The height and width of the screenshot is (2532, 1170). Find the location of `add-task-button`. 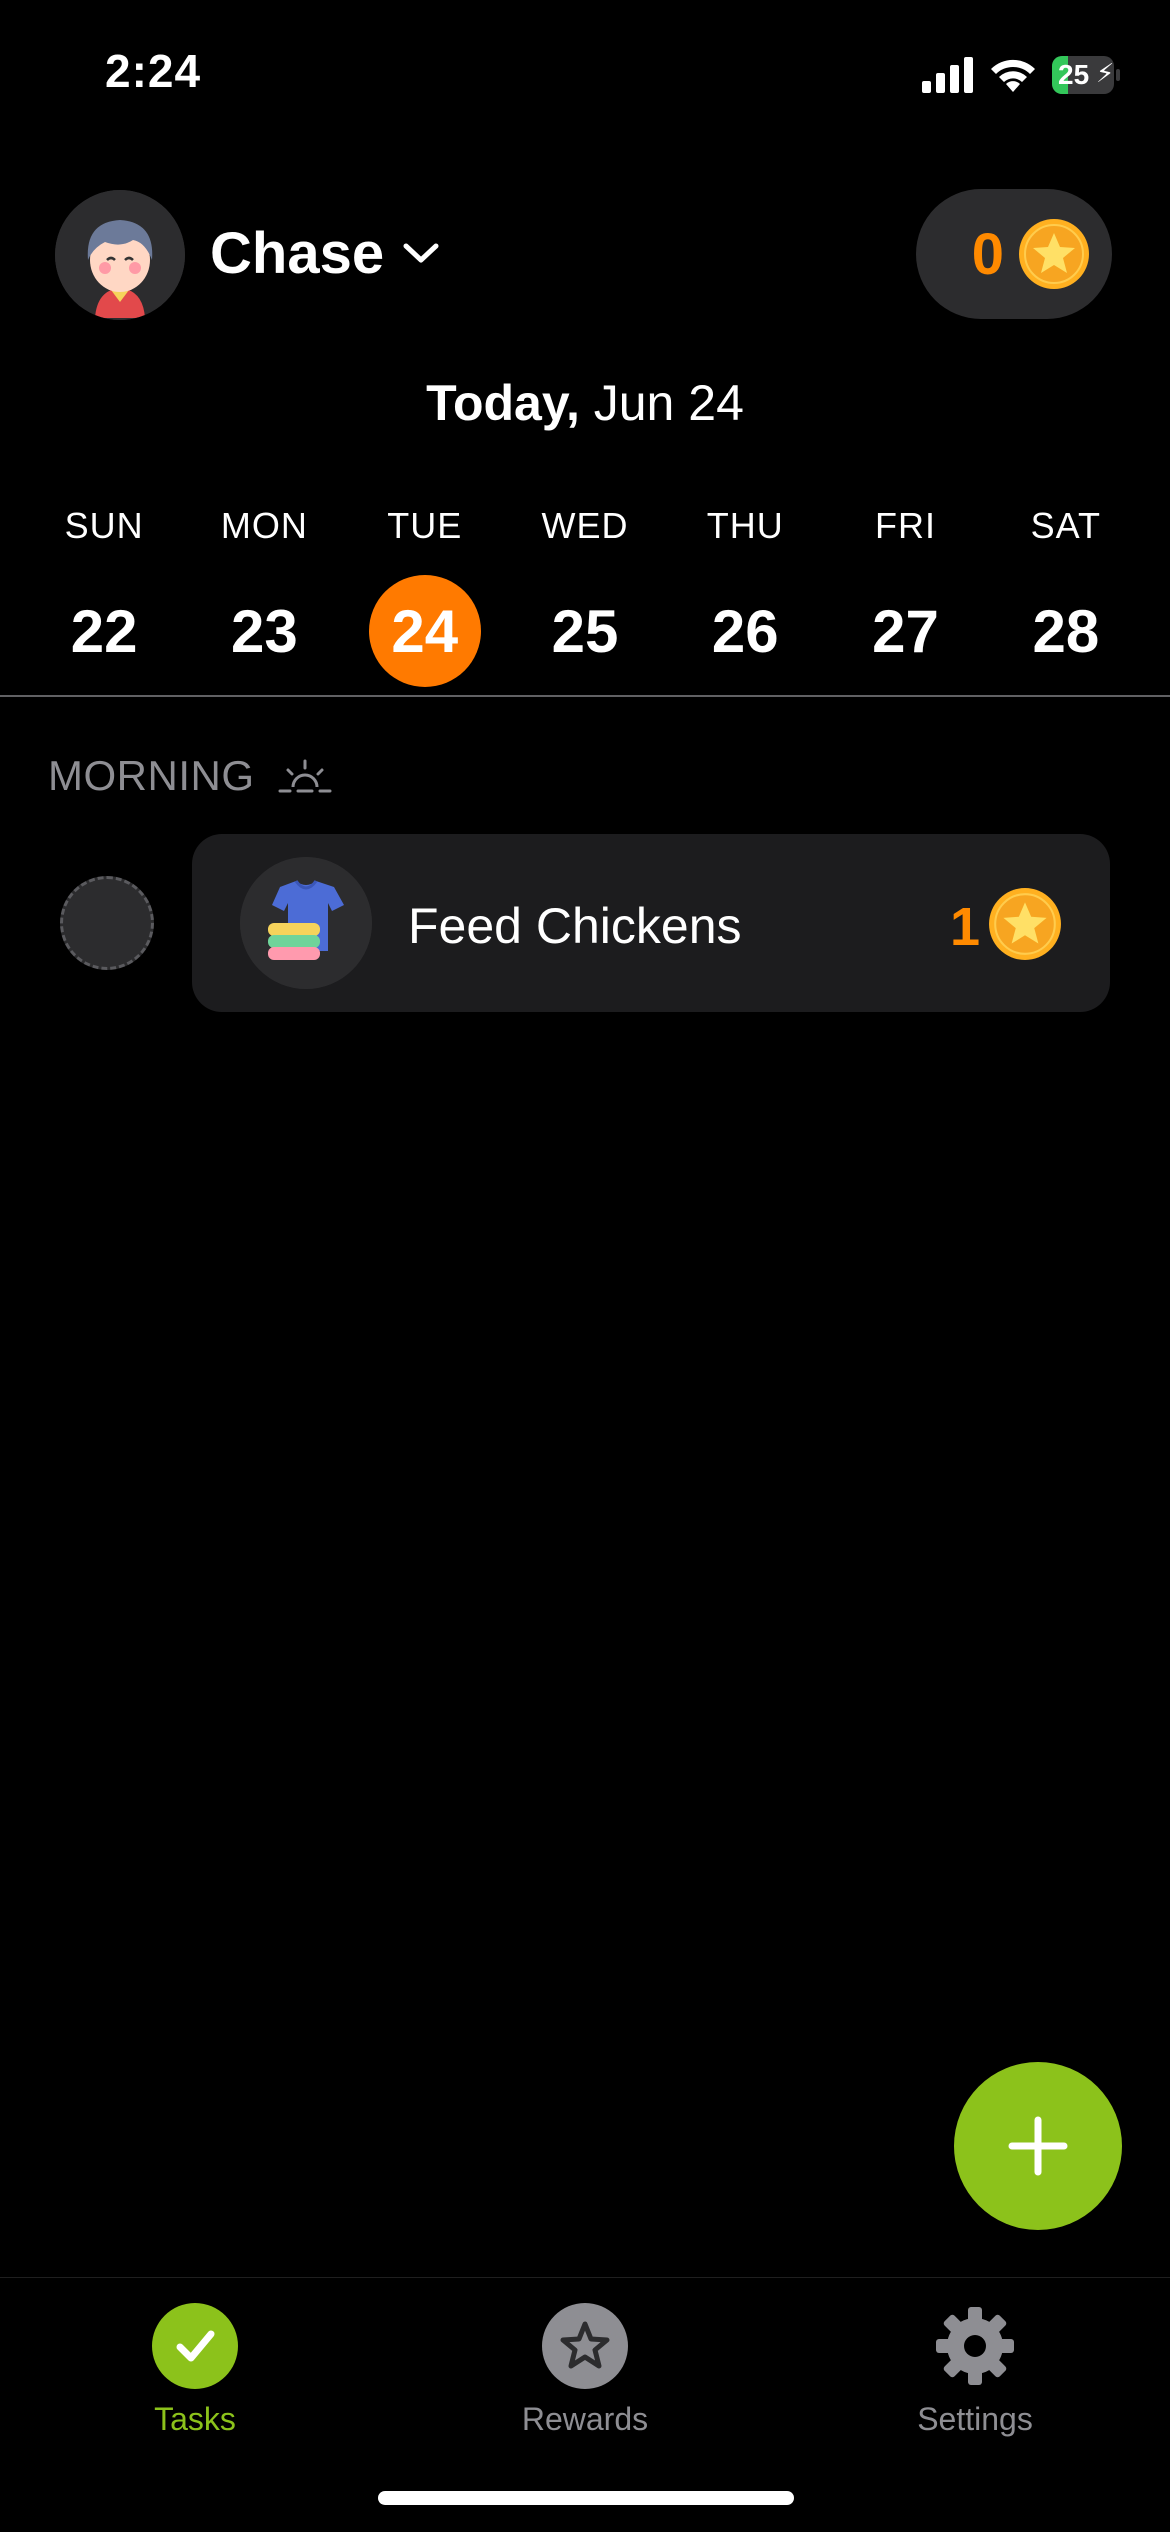

add-task-button is located at coordinates (1038, 2146).